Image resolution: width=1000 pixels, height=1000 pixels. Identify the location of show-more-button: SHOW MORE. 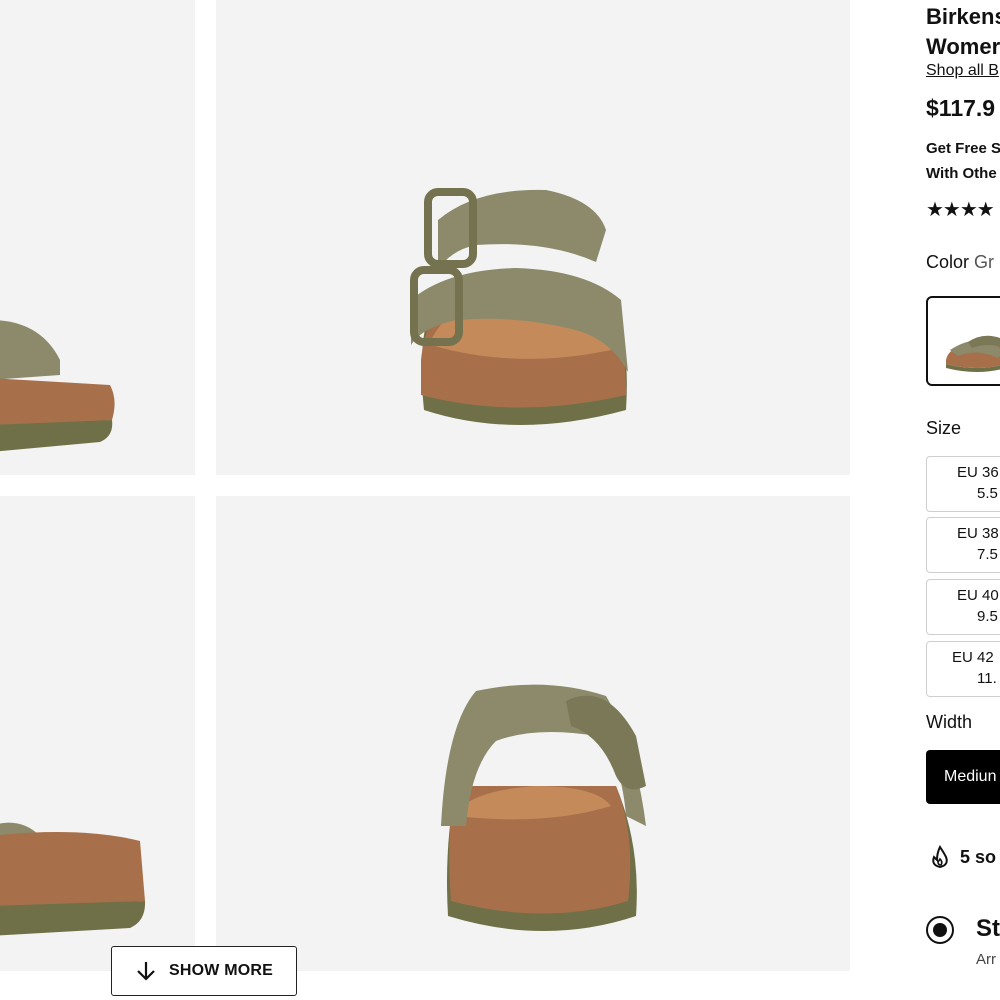
(204, 971).